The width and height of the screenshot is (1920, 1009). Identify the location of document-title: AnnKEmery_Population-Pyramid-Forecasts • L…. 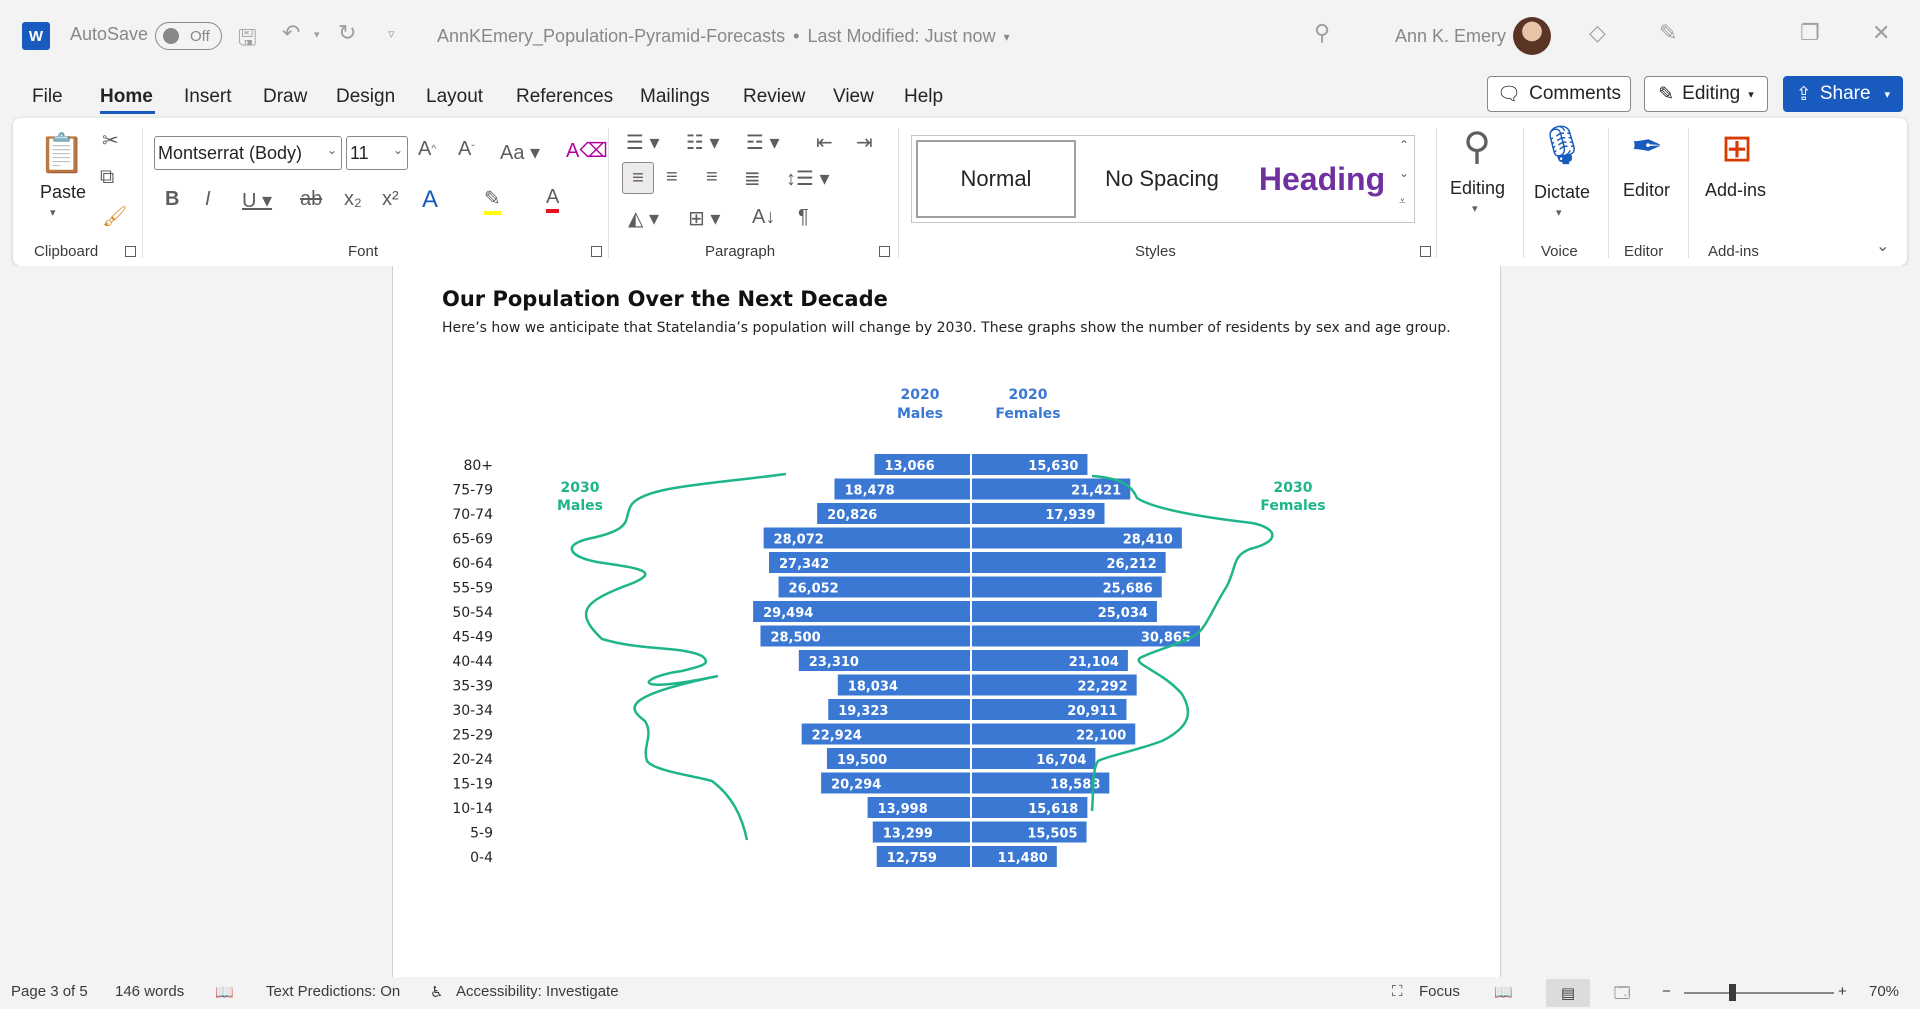
(723, 36).